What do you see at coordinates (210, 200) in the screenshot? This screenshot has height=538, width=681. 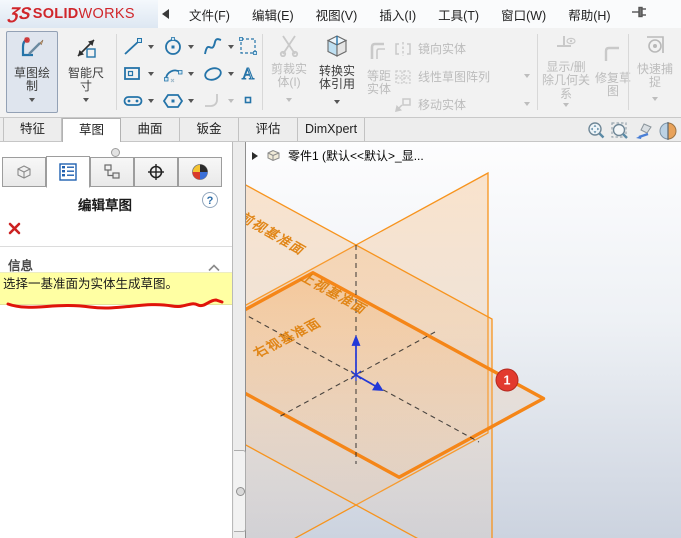 I see `help-icon: ?` at bounding box center [210, 200].